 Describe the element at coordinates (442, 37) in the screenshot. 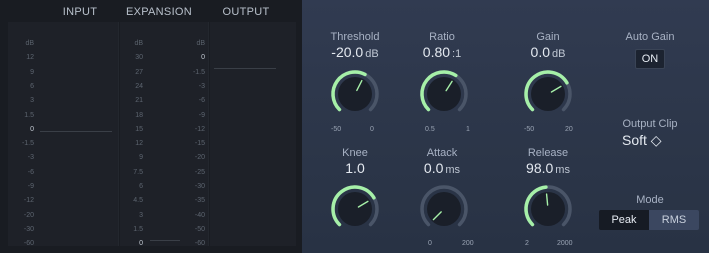

I see `ratio-label: Ratio` at that location.